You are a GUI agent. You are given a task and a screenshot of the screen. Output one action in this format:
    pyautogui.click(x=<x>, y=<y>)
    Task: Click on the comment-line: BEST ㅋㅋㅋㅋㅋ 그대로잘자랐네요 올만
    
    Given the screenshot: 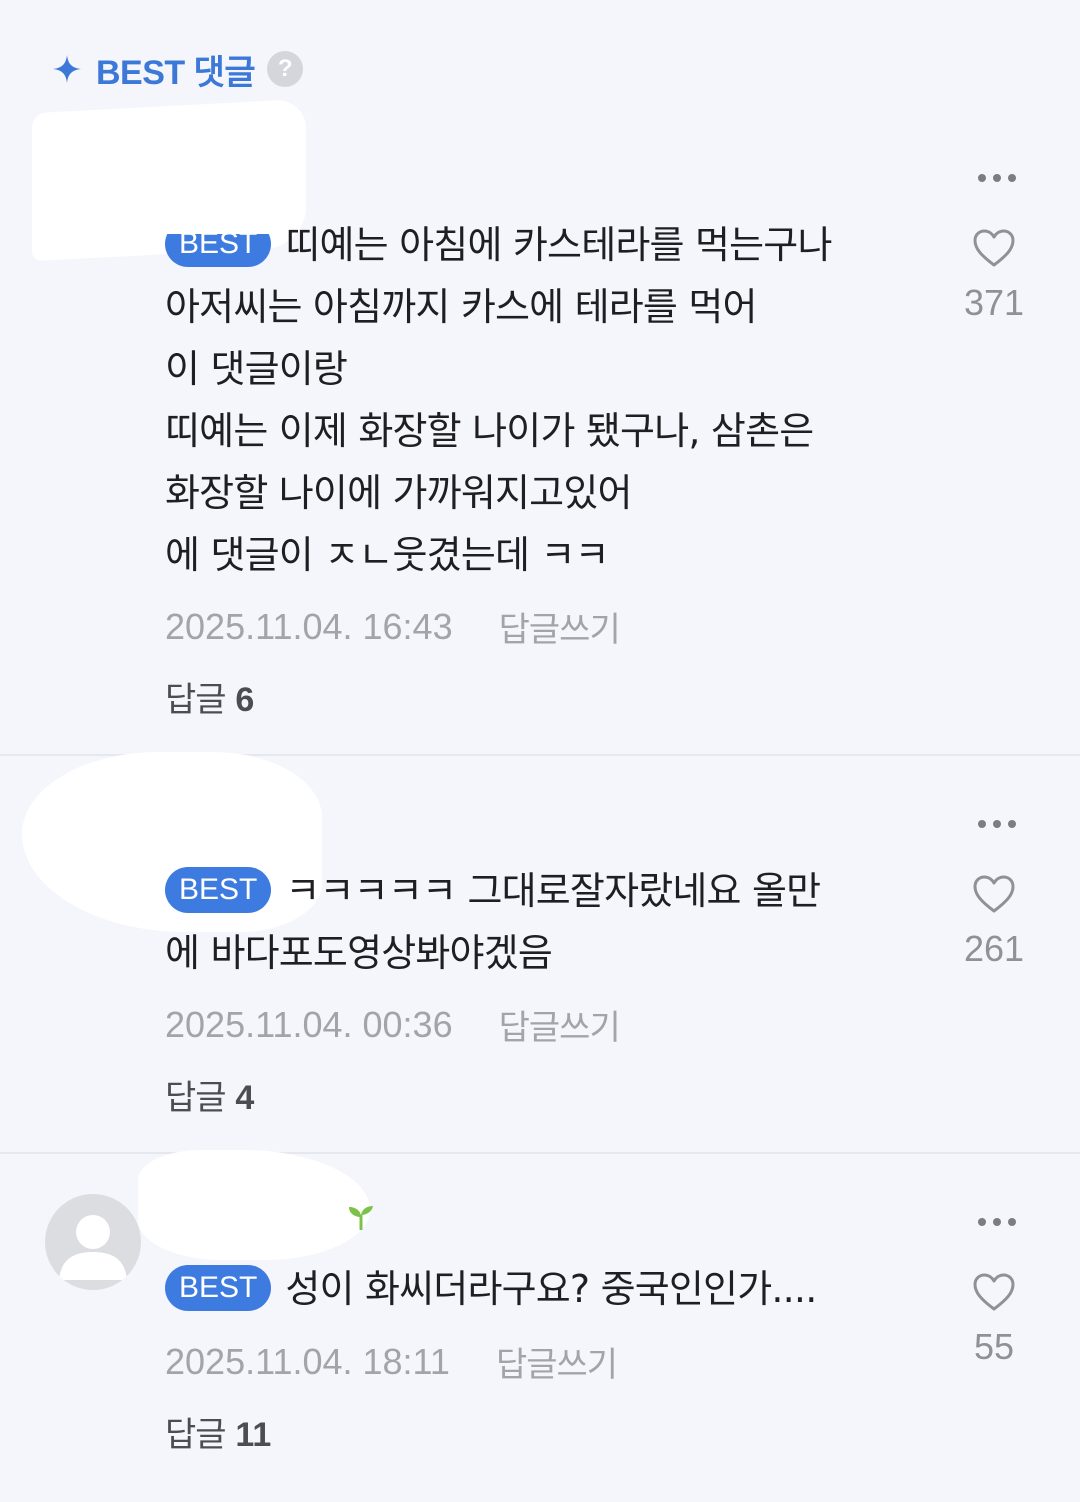 What is the action you would take?
    pyautogui.click(x=545, y=891)
    